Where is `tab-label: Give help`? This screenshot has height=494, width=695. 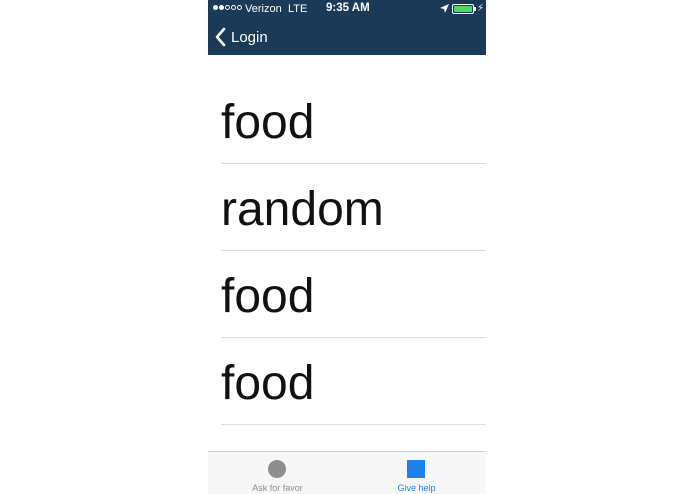 tab-label: Give help is located at coordinates (416, 488).